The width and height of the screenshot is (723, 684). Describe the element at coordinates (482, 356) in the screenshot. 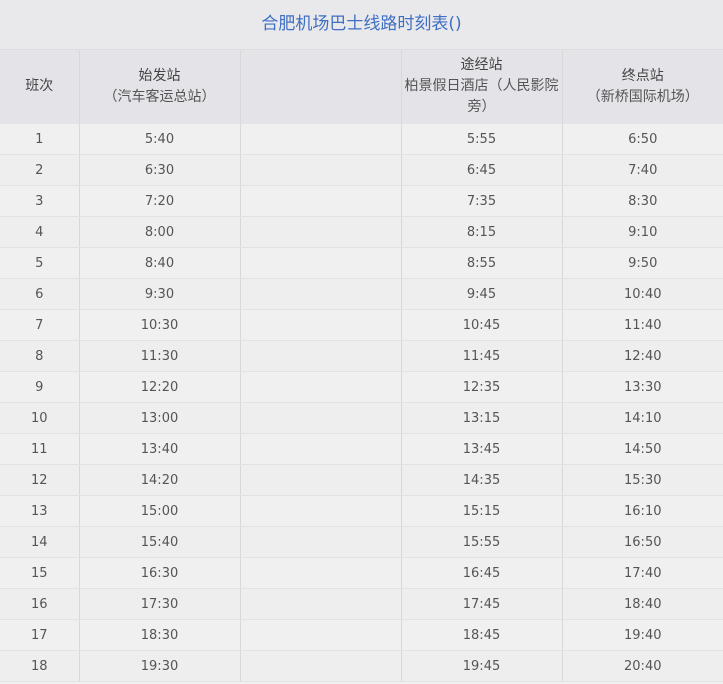

I see `cell-via-time: 11:45` at that location.